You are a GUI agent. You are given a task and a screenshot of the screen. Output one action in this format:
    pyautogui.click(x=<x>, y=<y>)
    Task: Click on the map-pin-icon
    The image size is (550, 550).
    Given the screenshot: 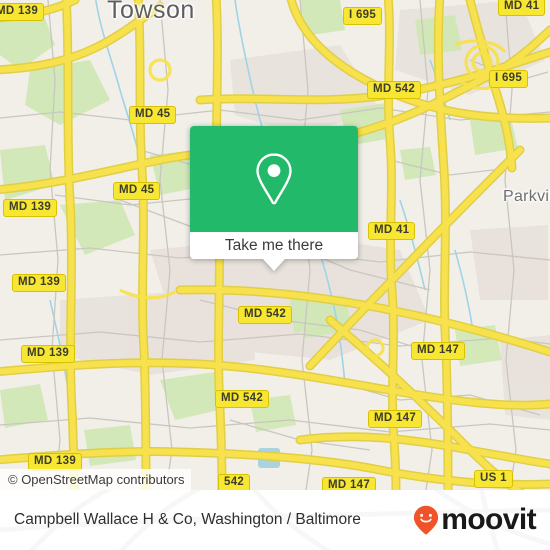 What is the action you would take?
    pyautogui.click(x=274, y=179)
    